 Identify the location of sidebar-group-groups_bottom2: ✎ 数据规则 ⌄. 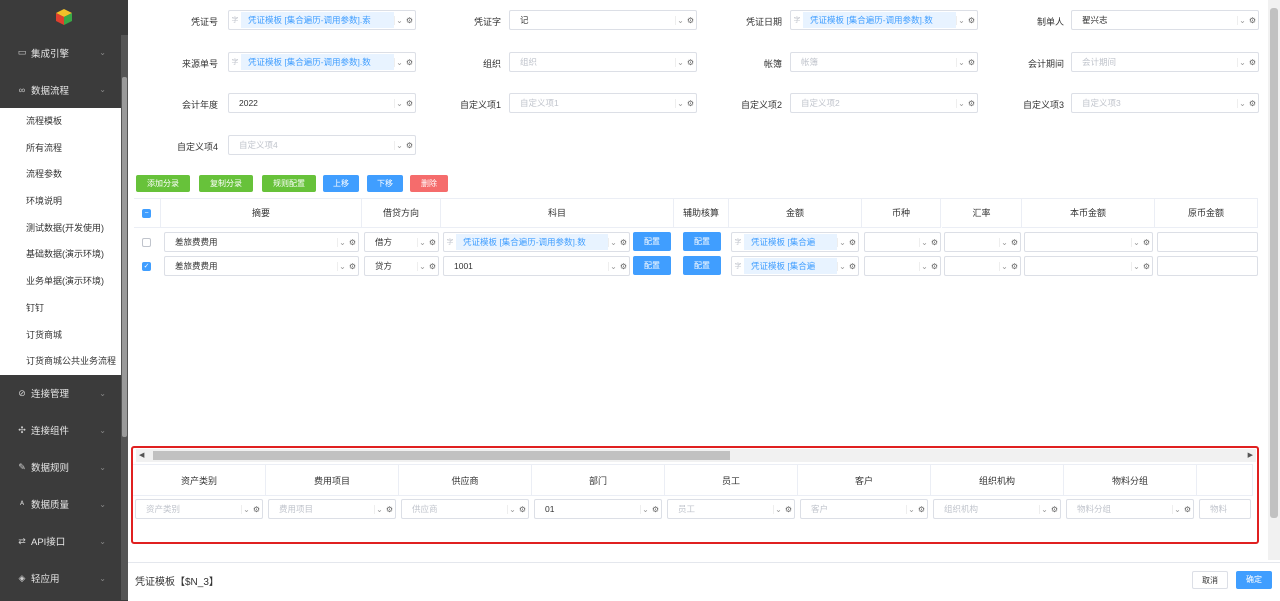
(64, 467).